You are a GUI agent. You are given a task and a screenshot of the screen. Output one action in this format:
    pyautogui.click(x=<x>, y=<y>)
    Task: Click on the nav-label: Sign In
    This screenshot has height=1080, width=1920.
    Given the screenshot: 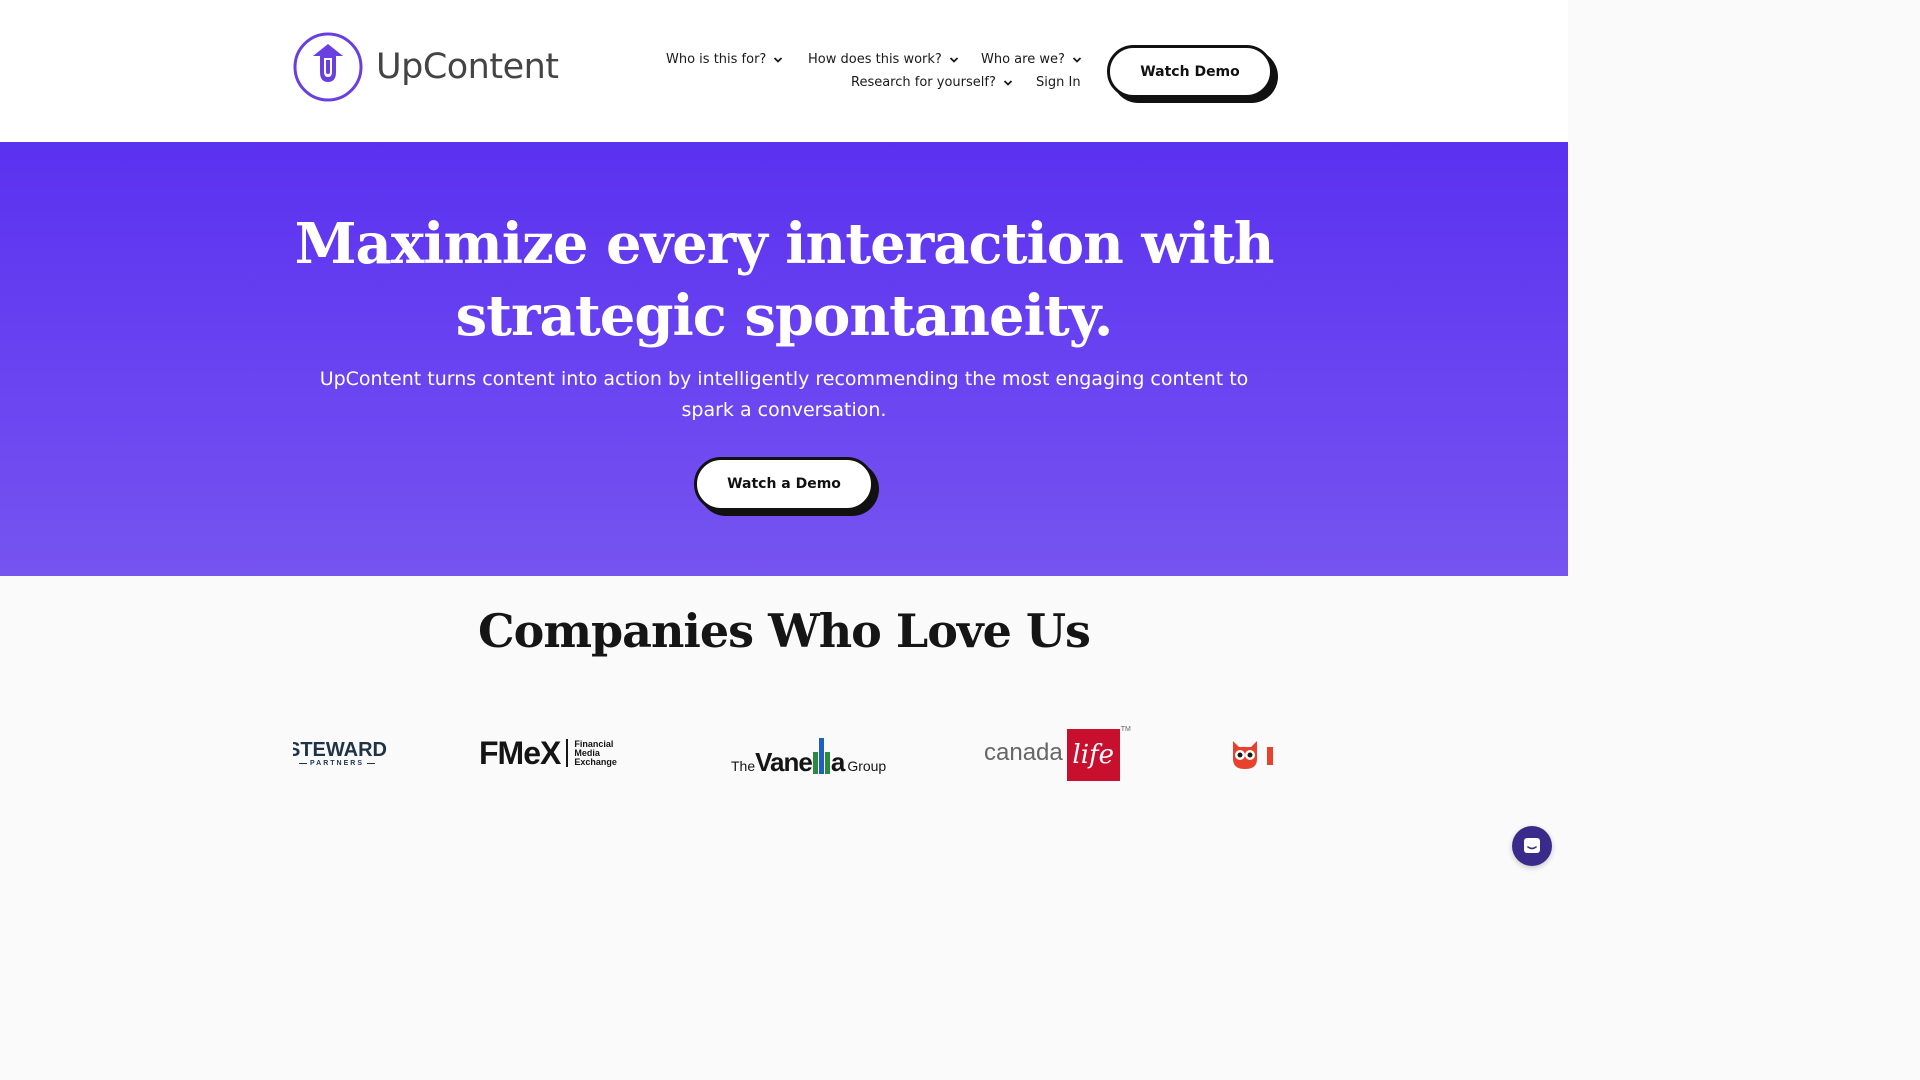 What is the action you would take?
    pyautogui.click(x=1058, y=82)
    